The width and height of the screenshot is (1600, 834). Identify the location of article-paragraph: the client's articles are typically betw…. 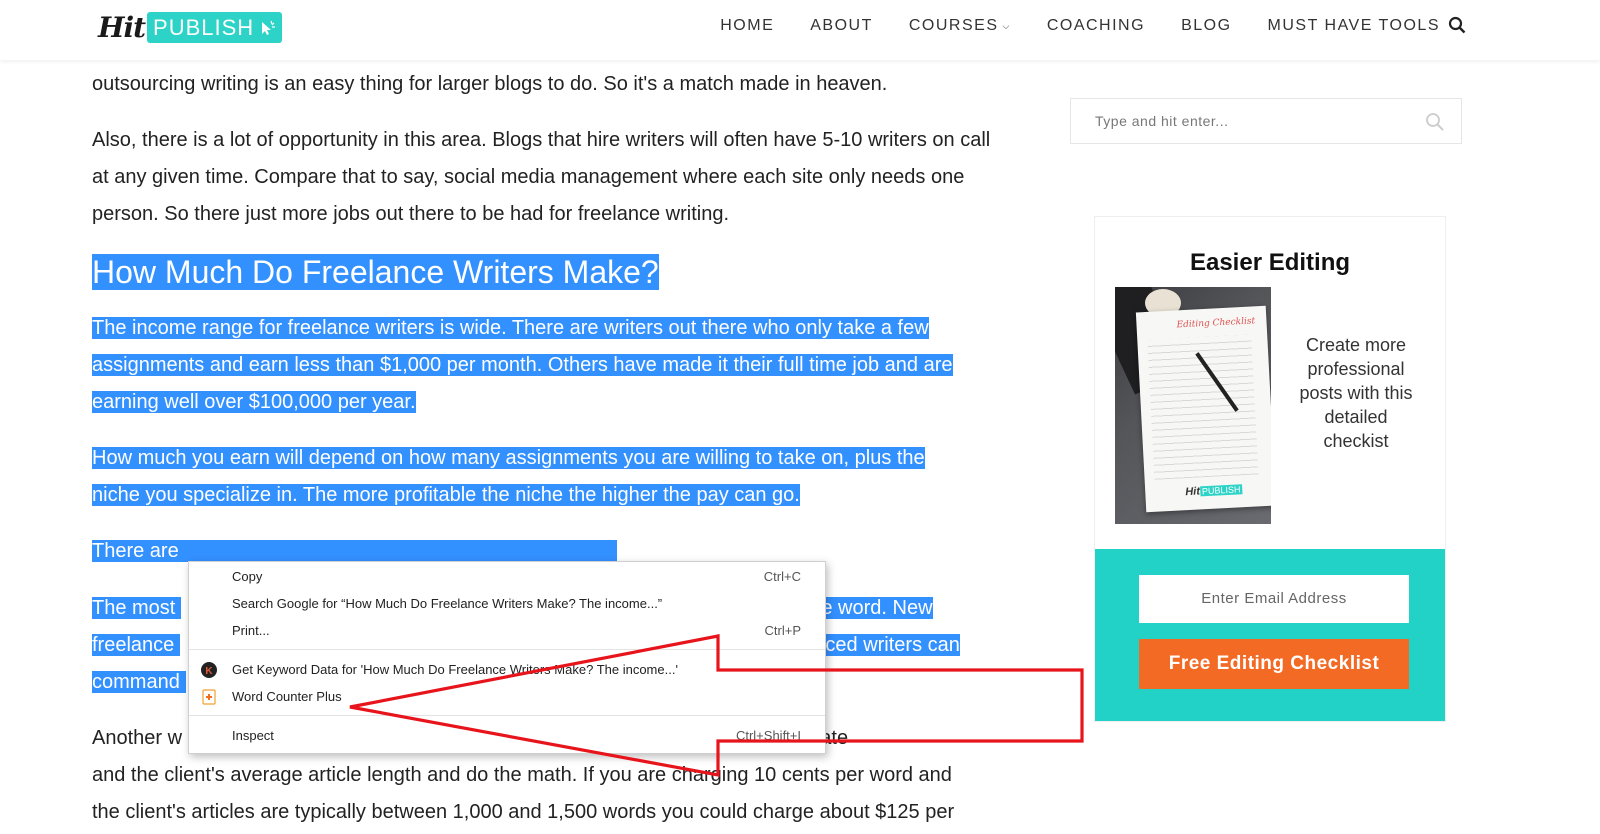
(523, 812).